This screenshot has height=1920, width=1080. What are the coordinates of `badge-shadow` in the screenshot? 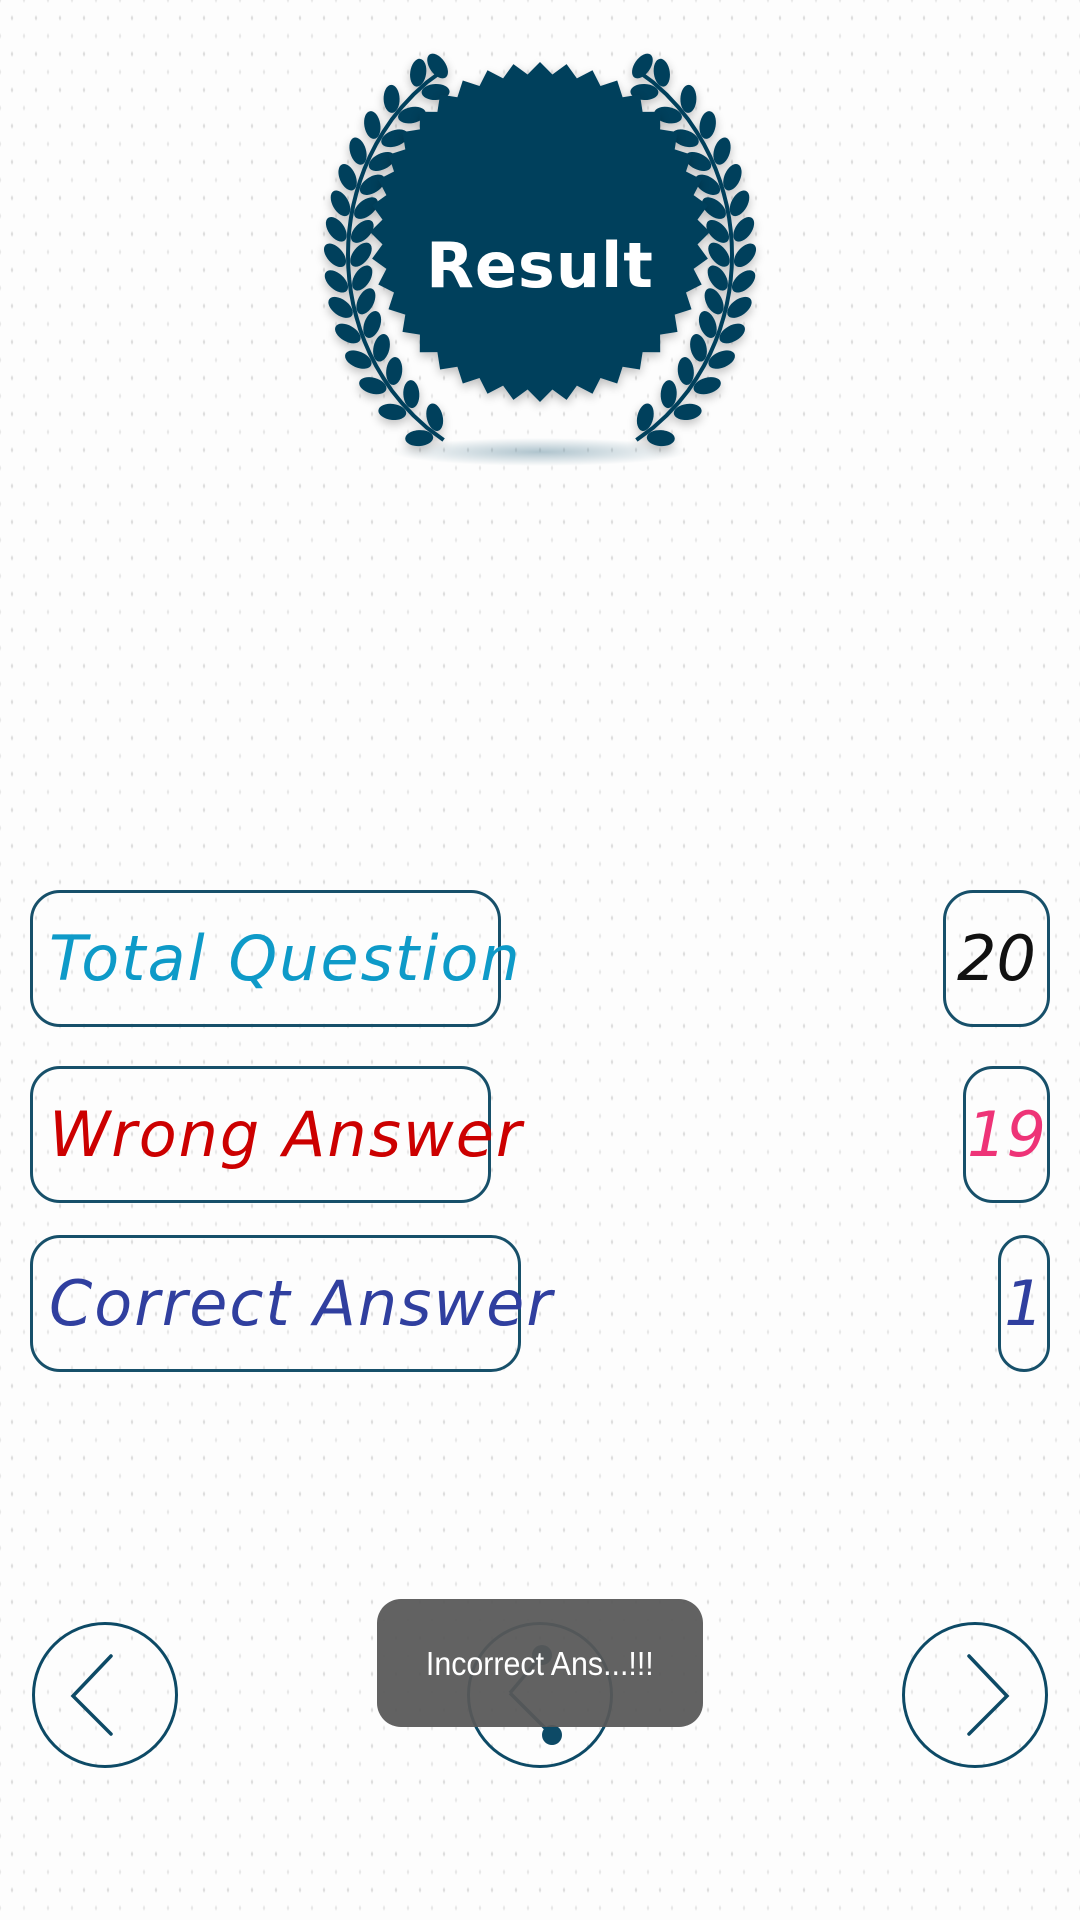 It's located at (540, 452).